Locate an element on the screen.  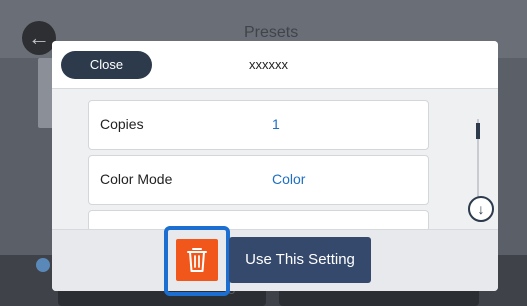
scroll-down-arrow-icon: ↓ is located at coordinates (481, 209).